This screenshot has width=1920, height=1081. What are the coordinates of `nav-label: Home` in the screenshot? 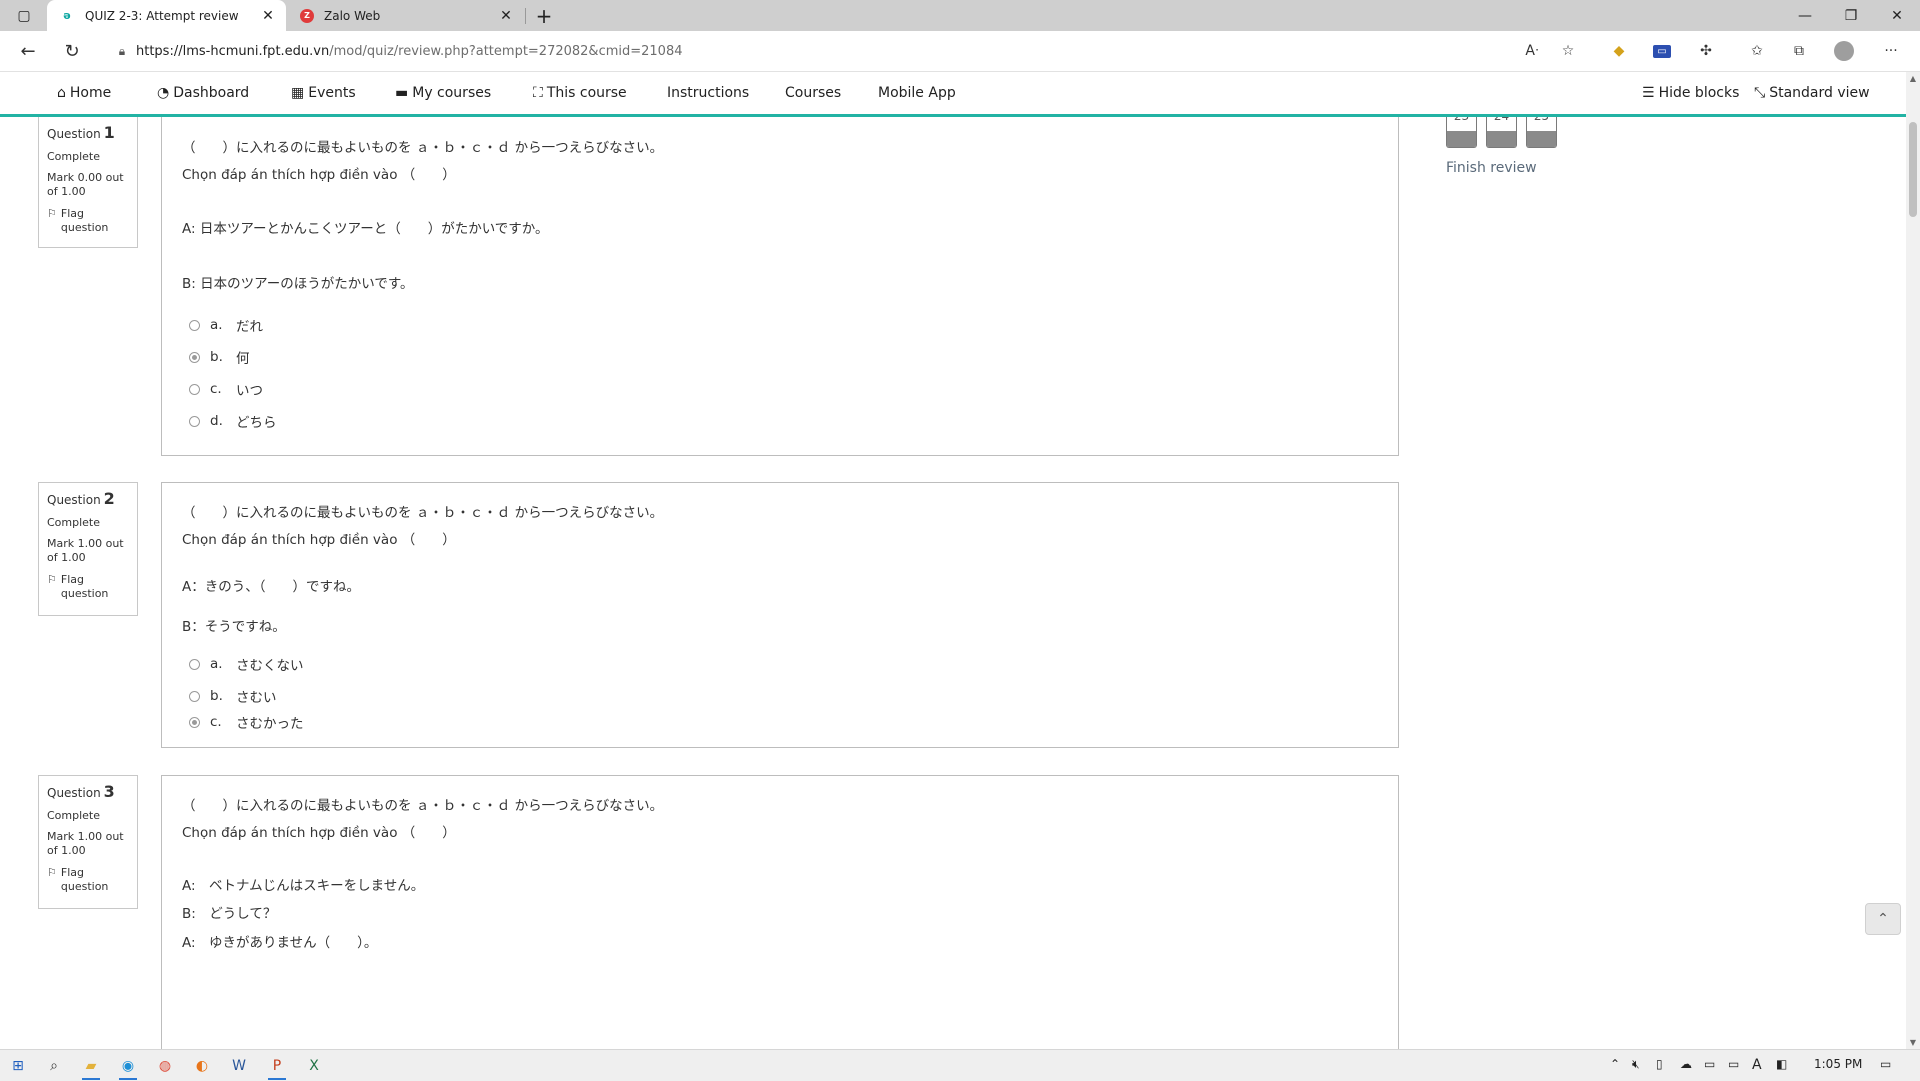 It's located at (90, 93).